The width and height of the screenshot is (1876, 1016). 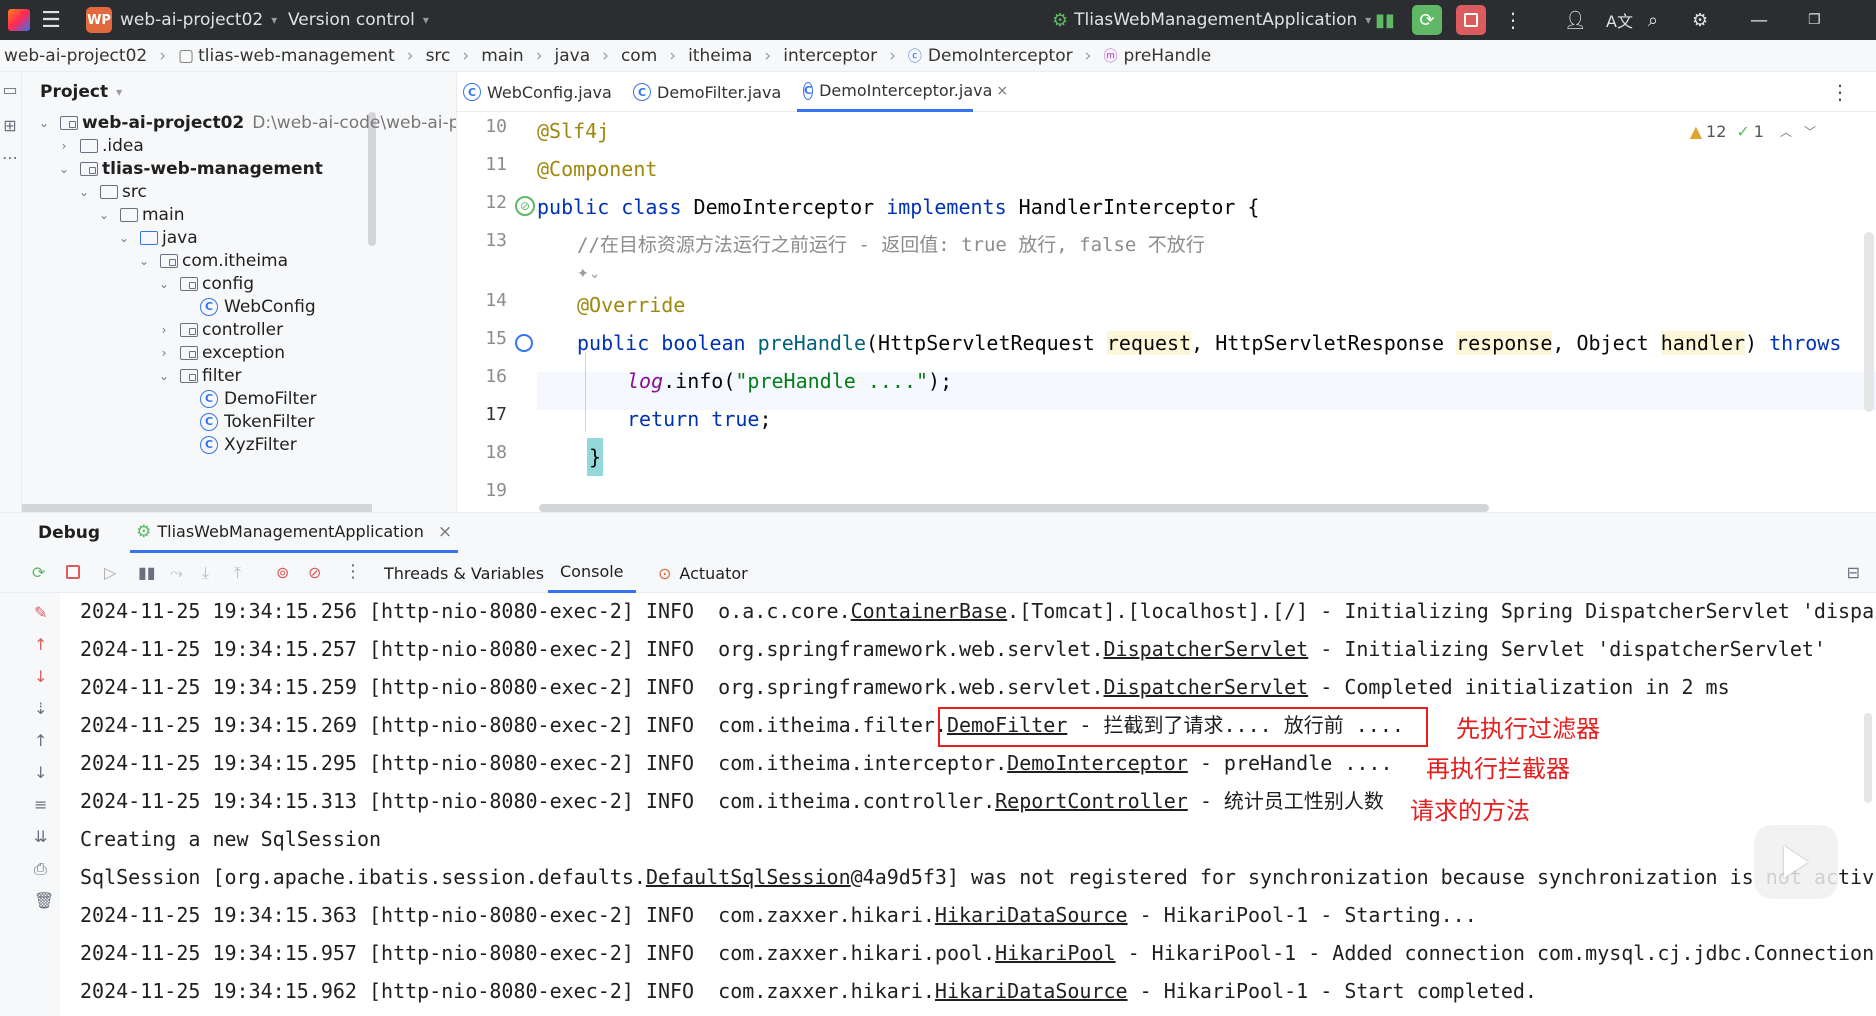 What do you see at coordinates (1385, 20) in the screenshot?
I see `resume-icon: ▮▮` at bounding box center [1385, 20].